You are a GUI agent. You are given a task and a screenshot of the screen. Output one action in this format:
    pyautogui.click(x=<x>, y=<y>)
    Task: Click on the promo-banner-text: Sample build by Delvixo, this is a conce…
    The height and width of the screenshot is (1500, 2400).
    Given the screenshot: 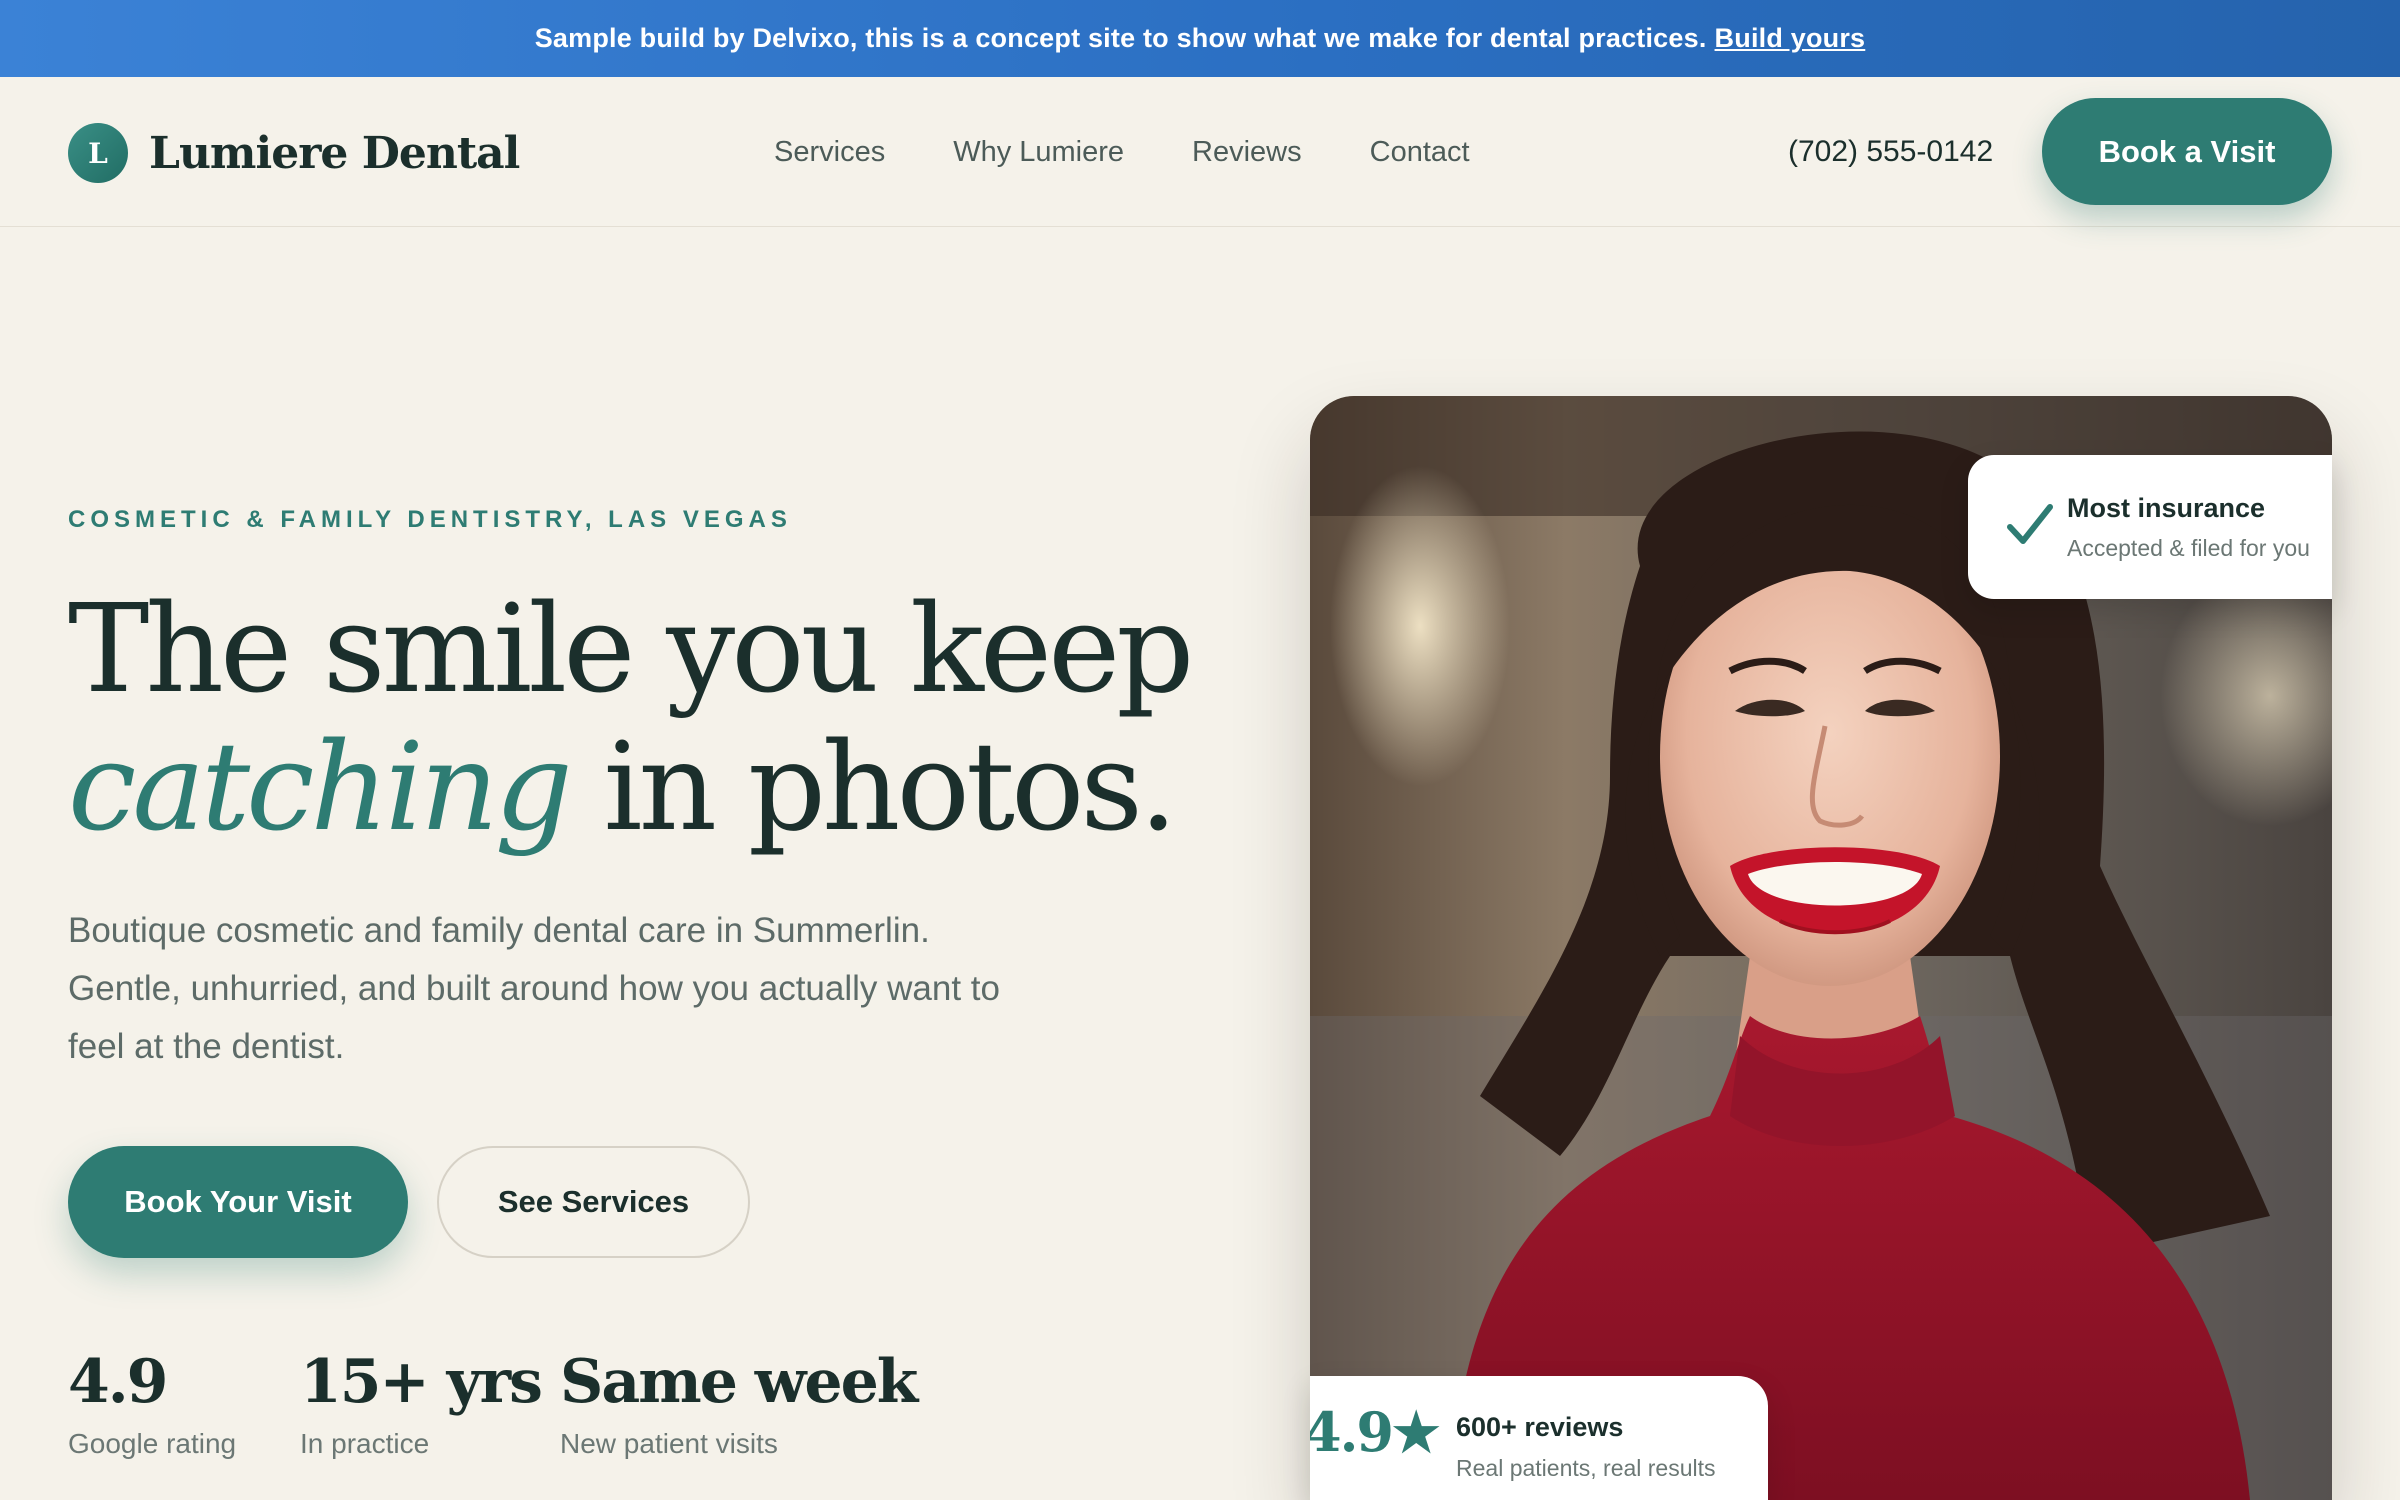 What is the action you would take?
    pyautogui.click(x=1120, y=38)
    